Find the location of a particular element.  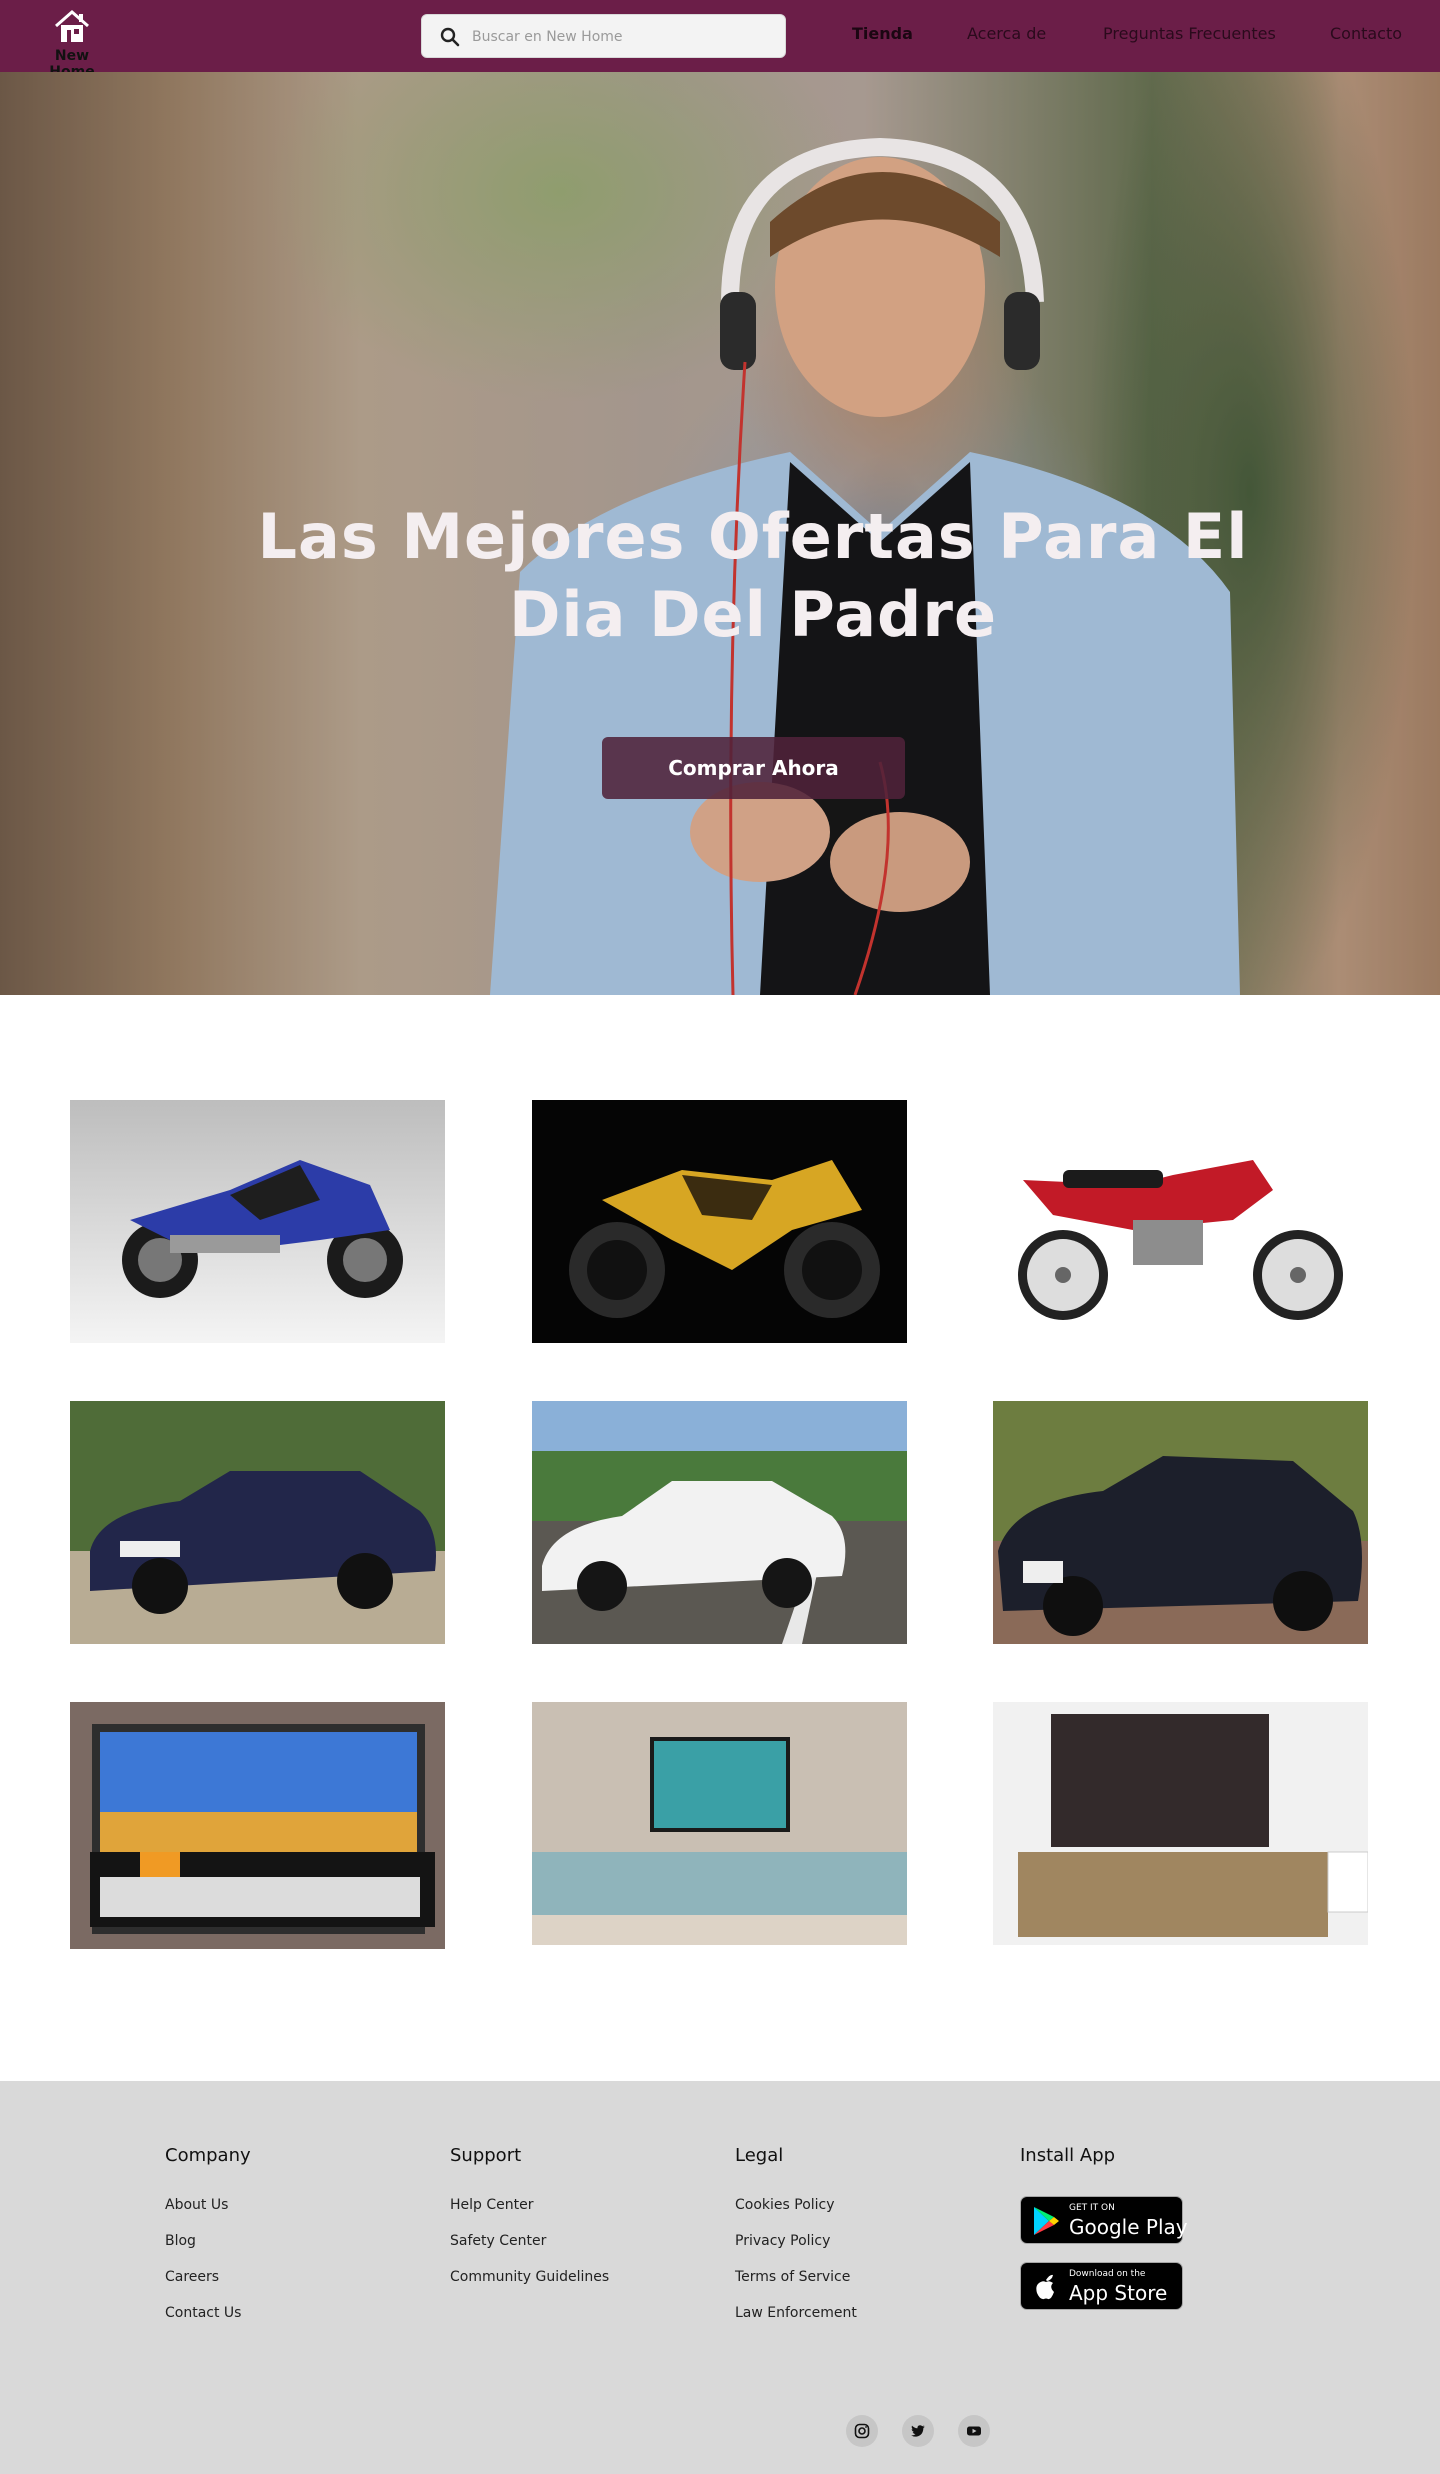

footer-column-company: Company About Us Blog Careers Contact Us is located at coordinates (208, 2242).